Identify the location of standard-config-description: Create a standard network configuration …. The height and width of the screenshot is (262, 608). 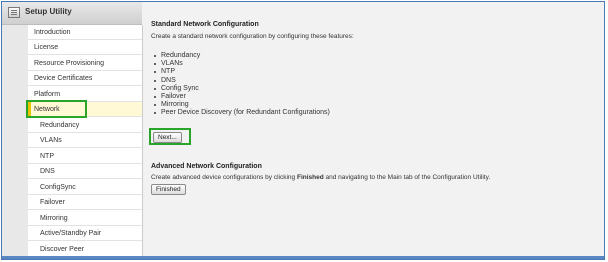
(252, 36).